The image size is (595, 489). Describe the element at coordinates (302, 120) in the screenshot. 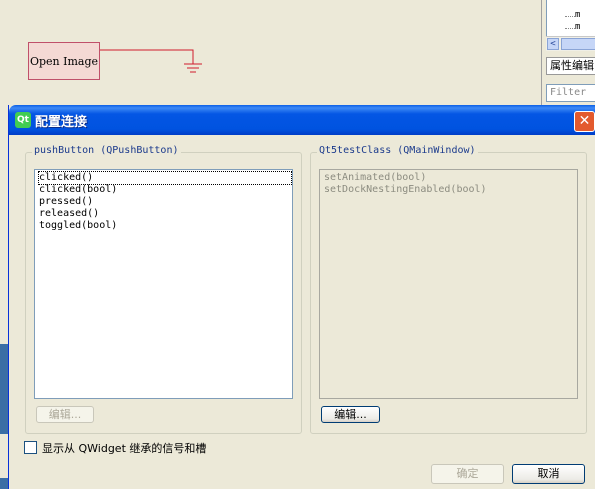

I see `dialog-titlebar: Qt 配置连接 ✕` at that location.